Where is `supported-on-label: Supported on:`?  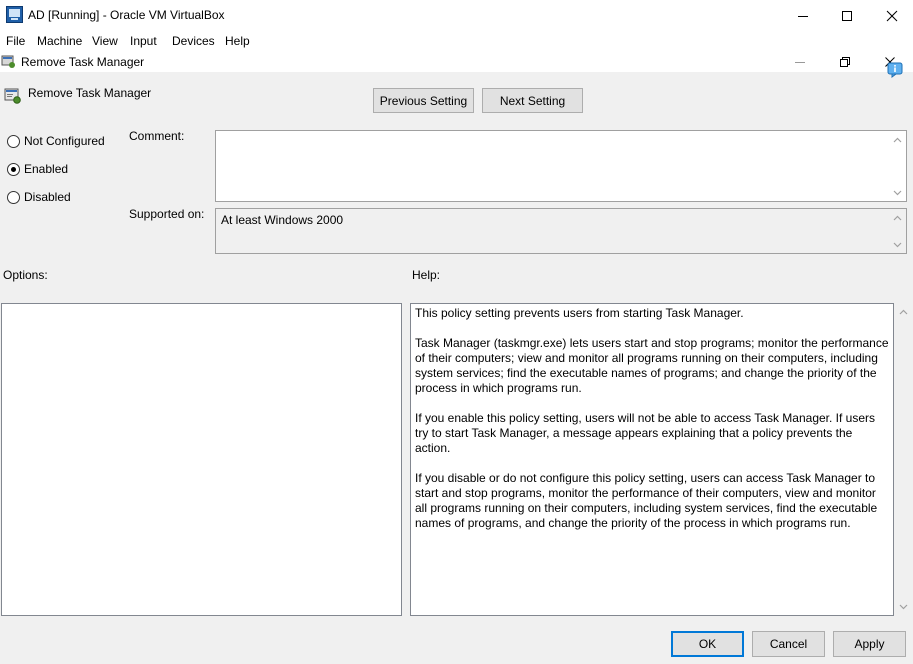 supported-on-label: Supported on: is located at coordinates (167, 214).